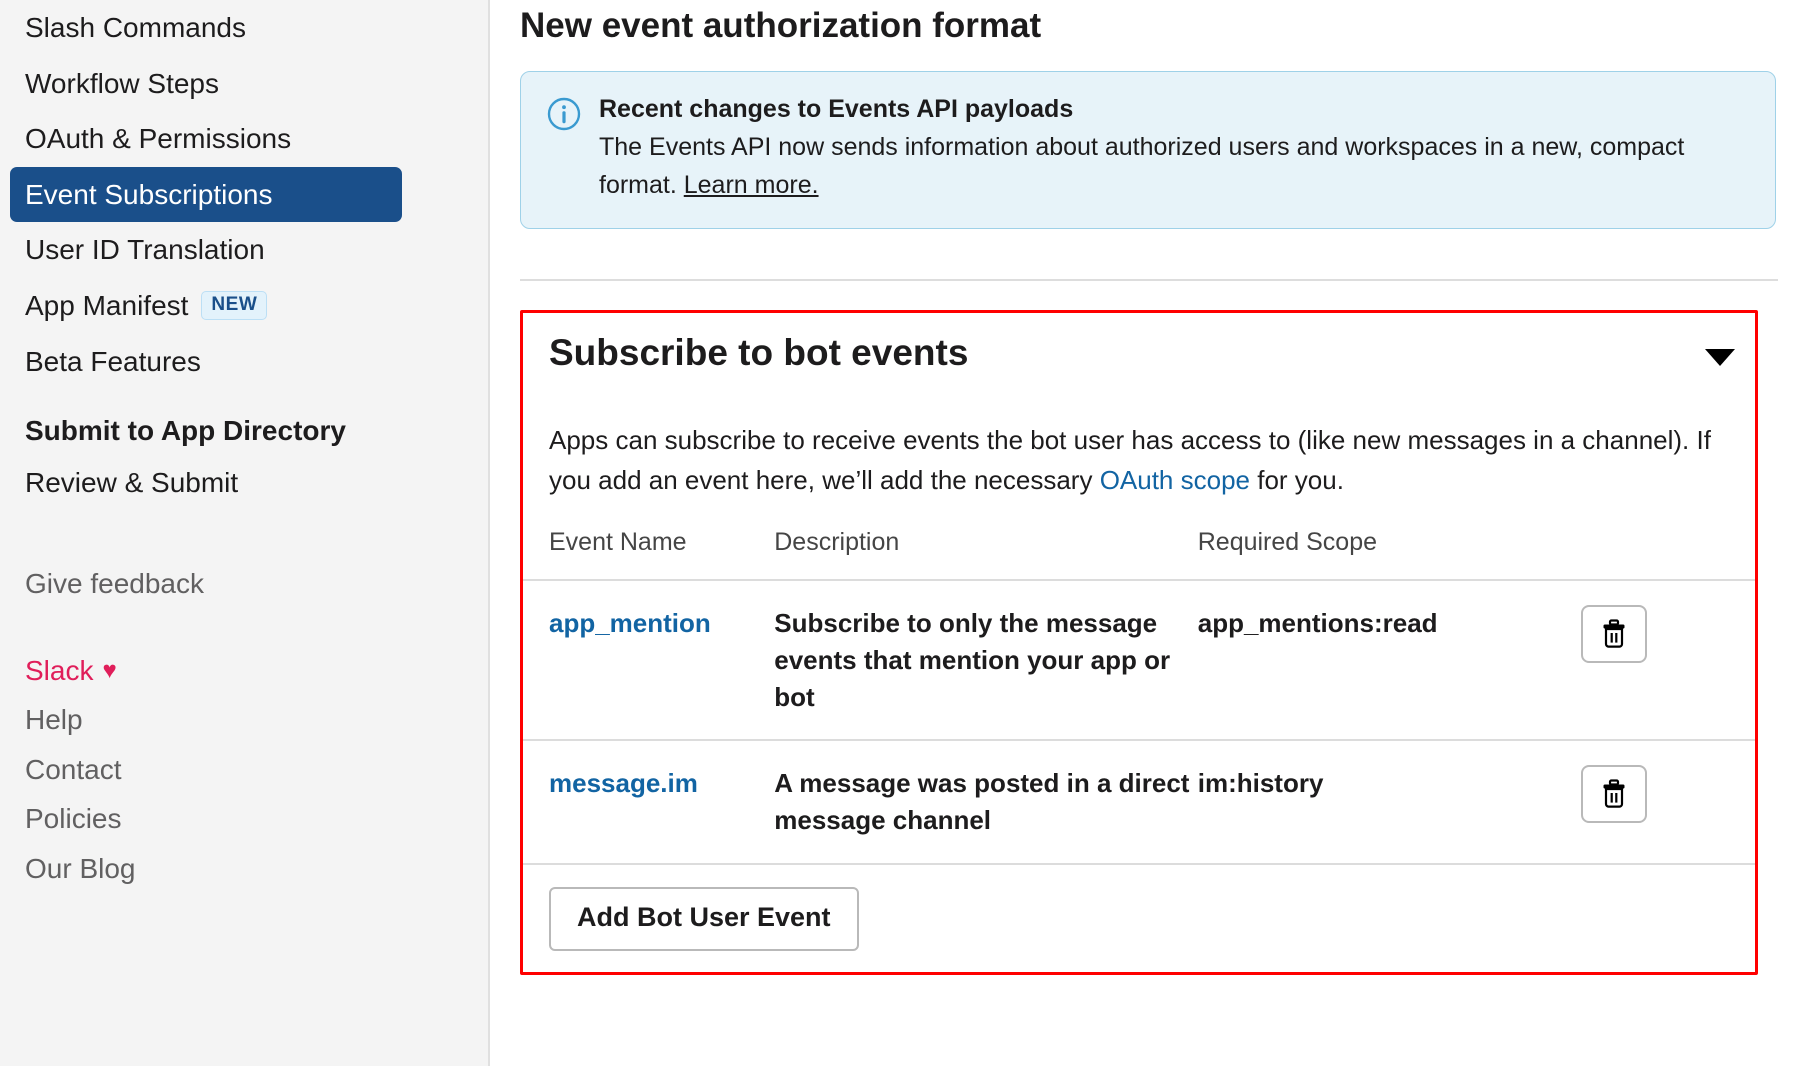  Describe the element at coordinates (244, 84) in the screenshot. I see `sidebar-item-workflow-steps: Workflow Steps` at that location.